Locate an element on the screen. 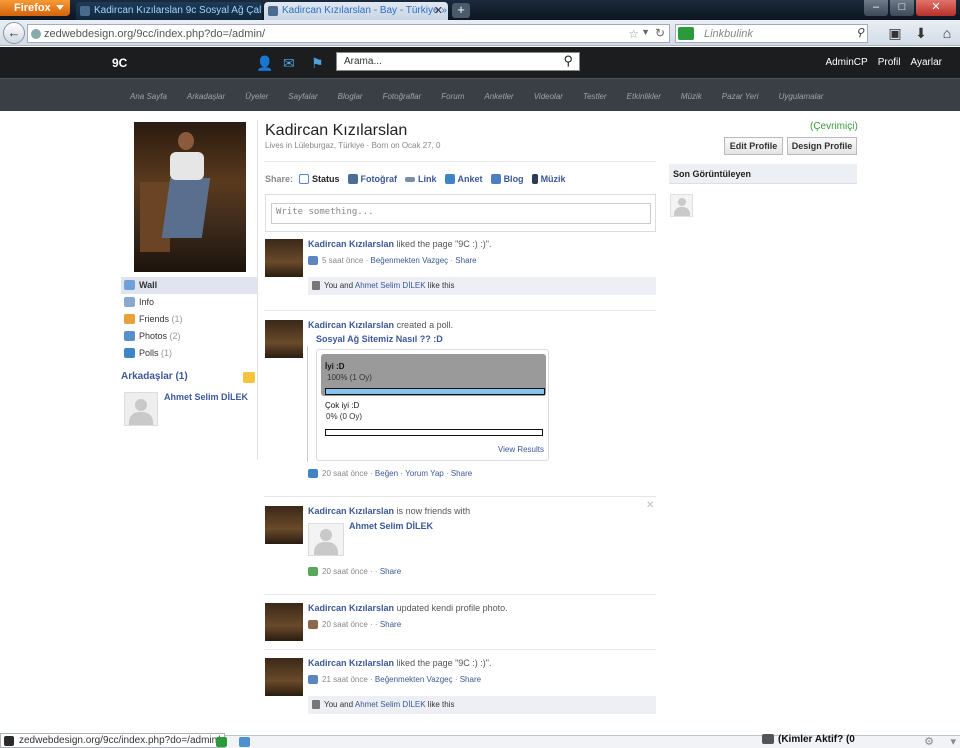 The width and height of the screenshot is (960, 748). close-tab-icon: ✕ is located at coordinates (438, 10).